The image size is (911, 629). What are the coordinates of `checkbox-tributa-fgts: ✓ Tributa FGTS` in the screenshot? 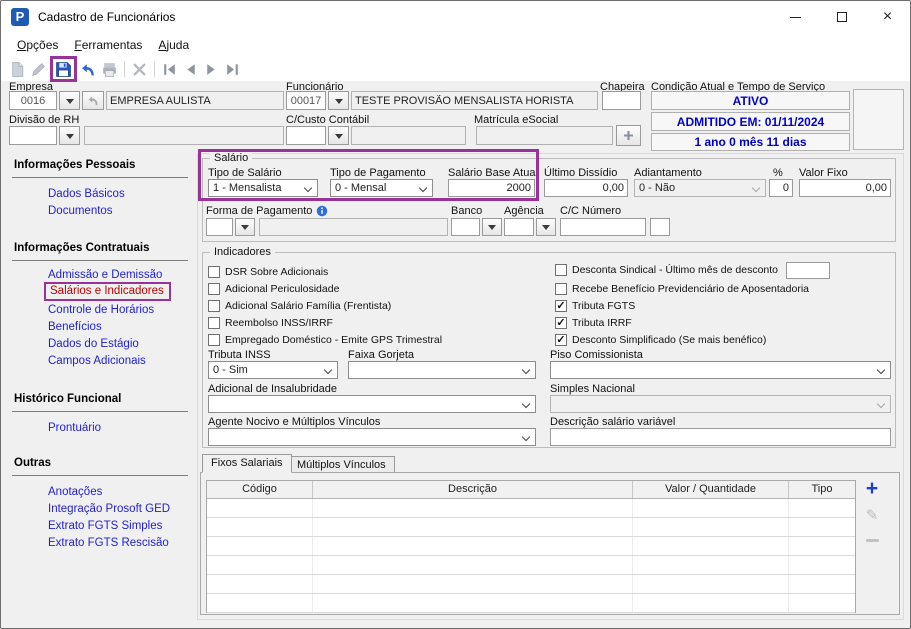 It's located at (595, 306).